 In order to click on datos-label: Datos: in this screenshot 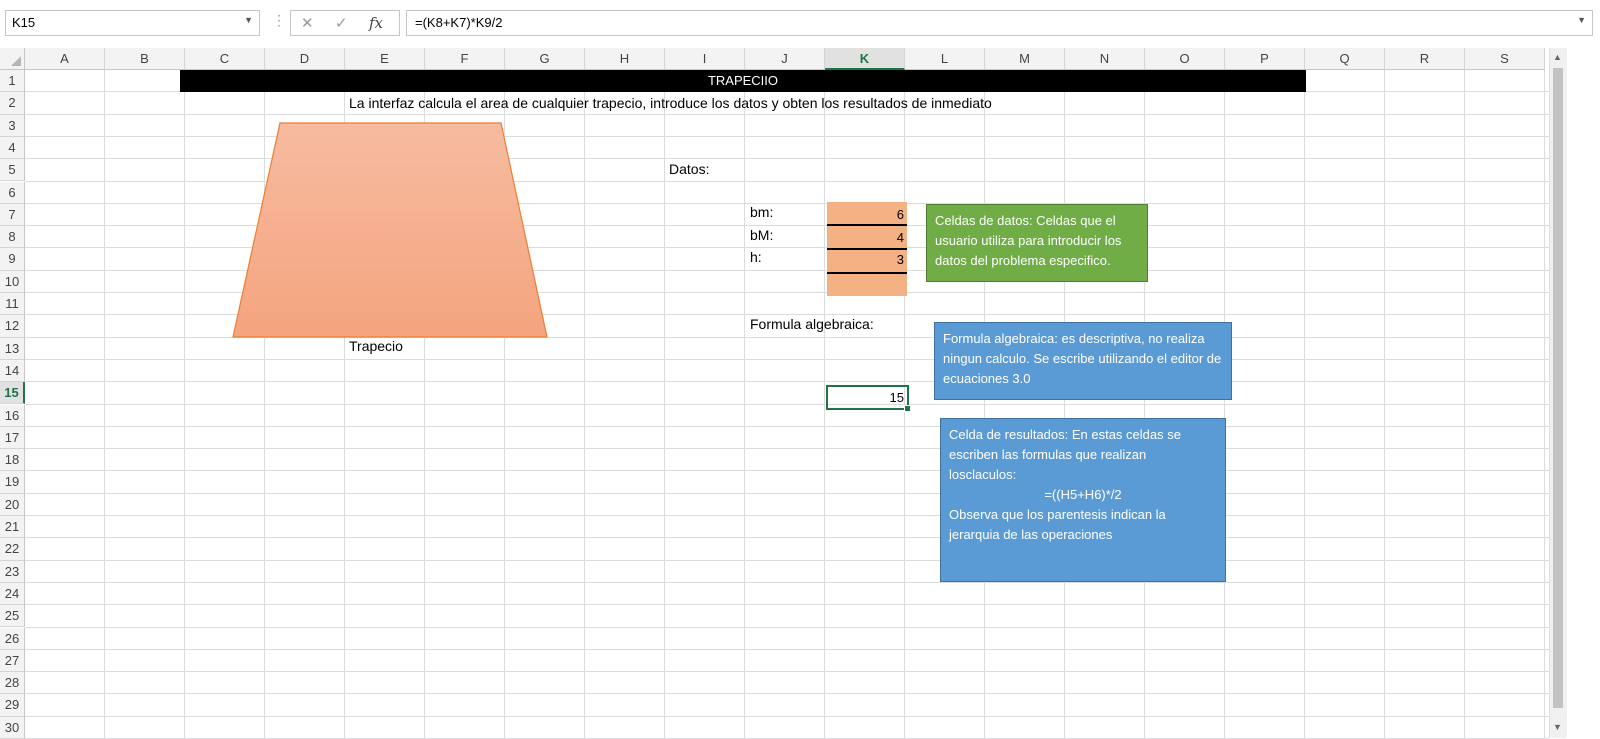, I will do `click(689, 169)`.